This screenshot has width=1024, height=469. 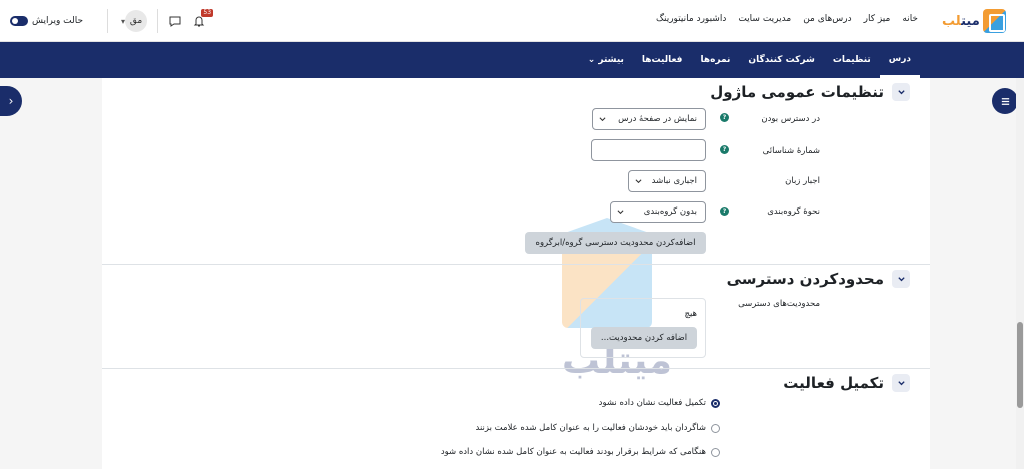 I want to click on group-mode-label: نحوهٔ گروه‌بندی, so click(x=793, y=212).